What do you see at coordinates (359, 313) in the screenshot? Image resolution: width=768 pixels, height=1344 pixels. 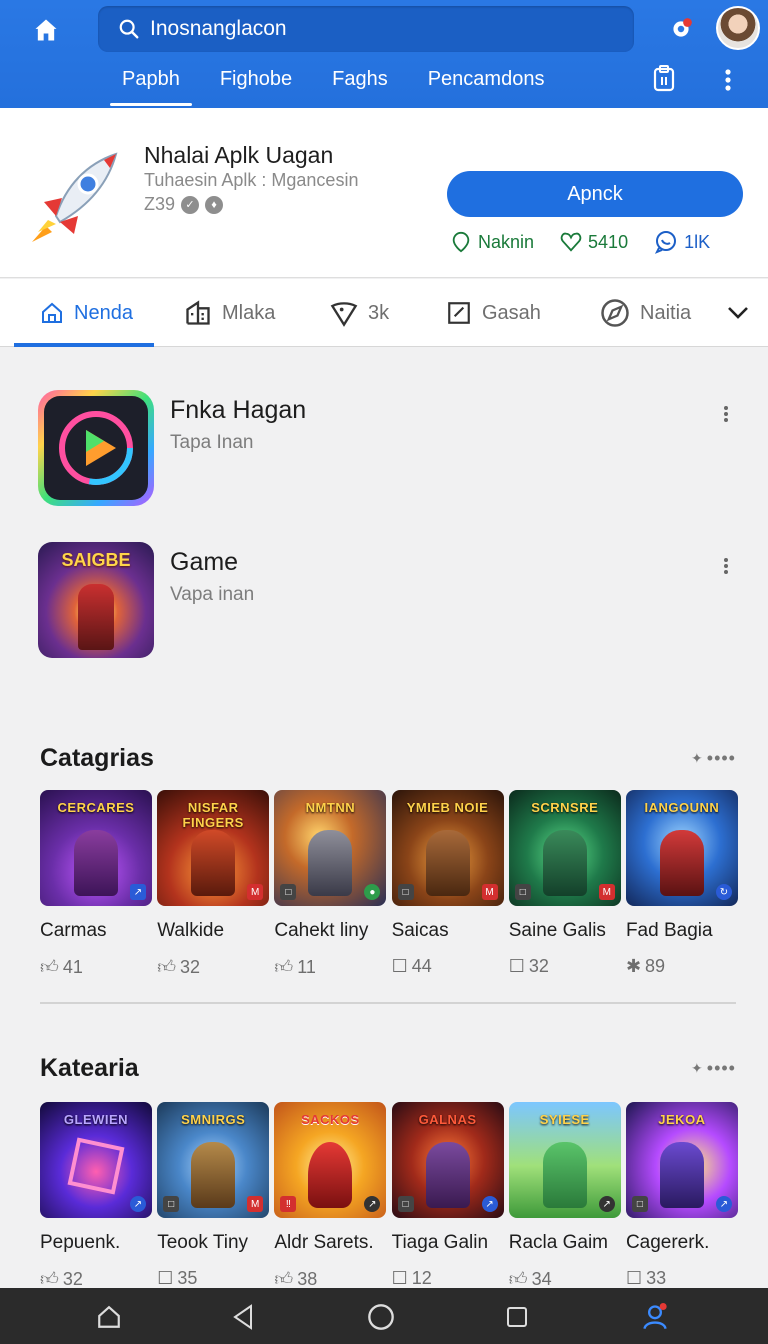 I see `tab-3k: 3k` at bounding box center [359, 313].